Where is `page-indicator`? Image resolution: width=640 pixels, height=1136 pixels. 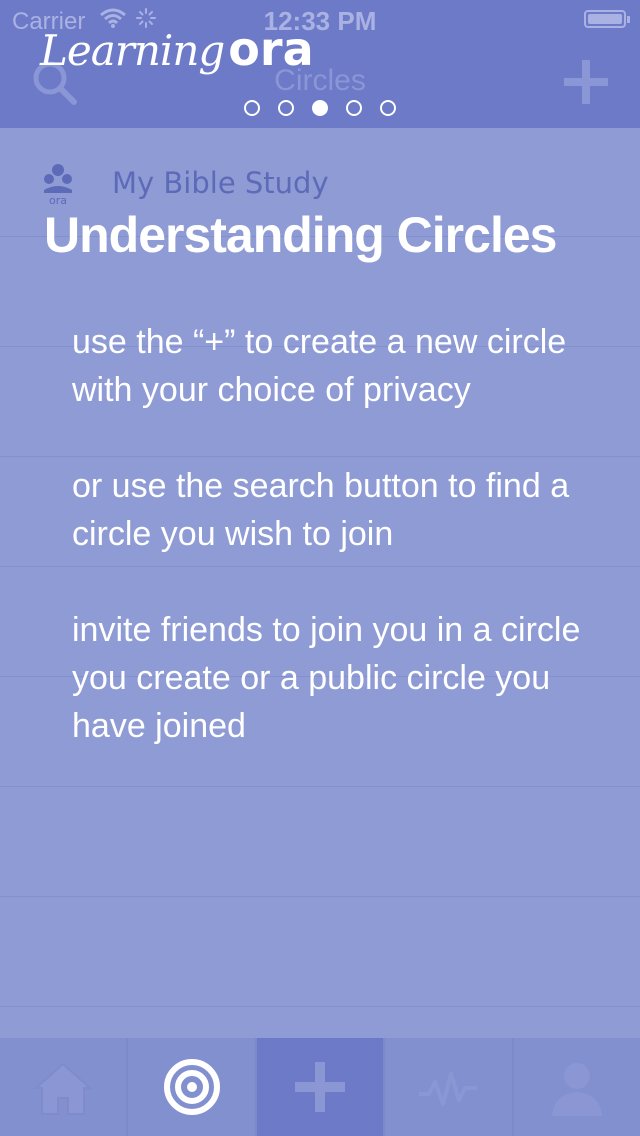
page-indicator is located at coordinates (320, 108).